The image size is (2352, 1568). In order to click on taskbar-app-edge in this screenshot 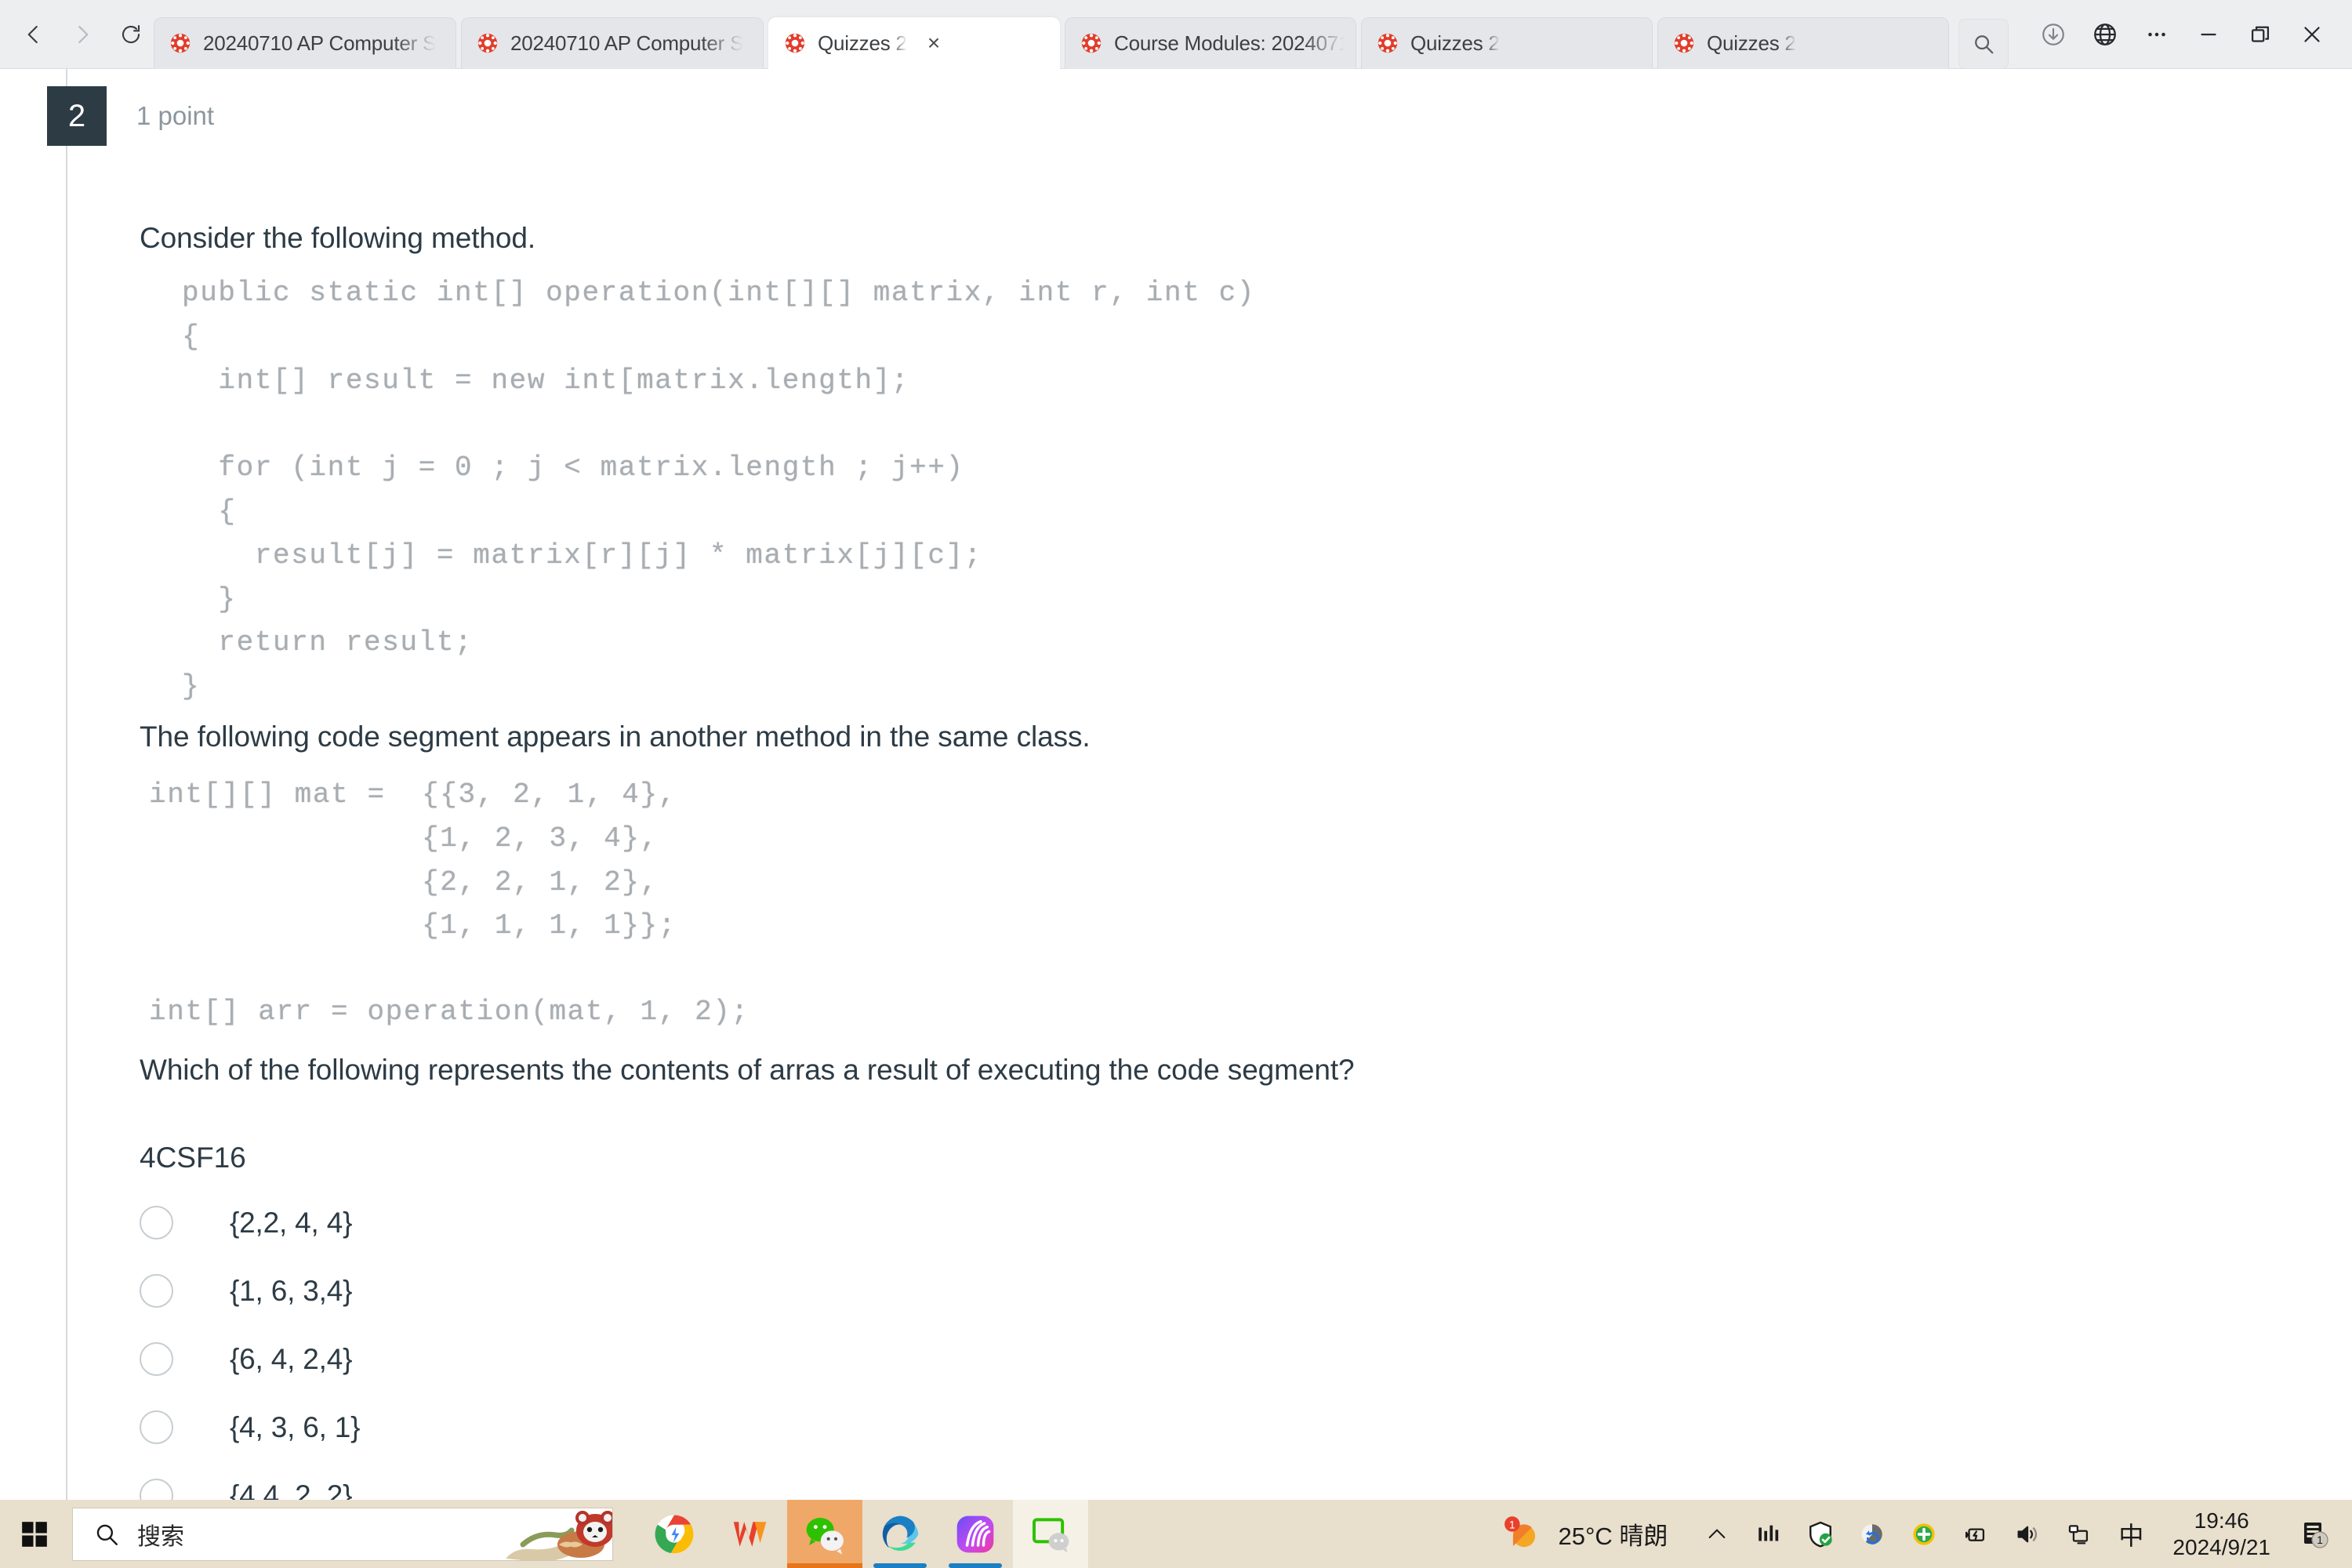, I will do `click(900, 1534)`.